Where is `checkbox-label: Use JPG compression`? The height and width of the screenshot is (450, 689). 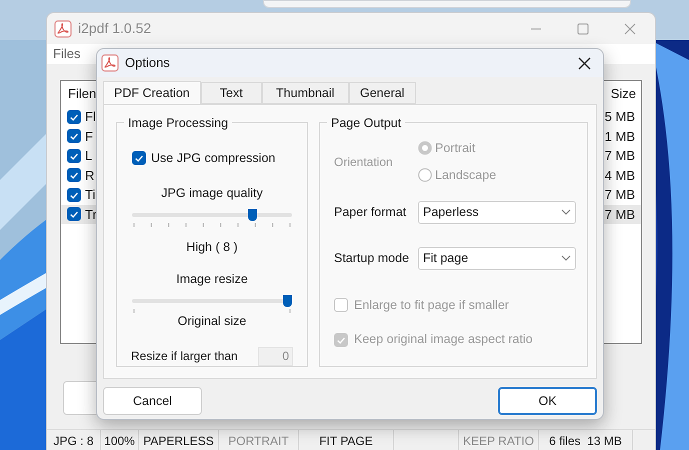 checkbox-label: Use JPG compression is located at coordinates (213, 158).